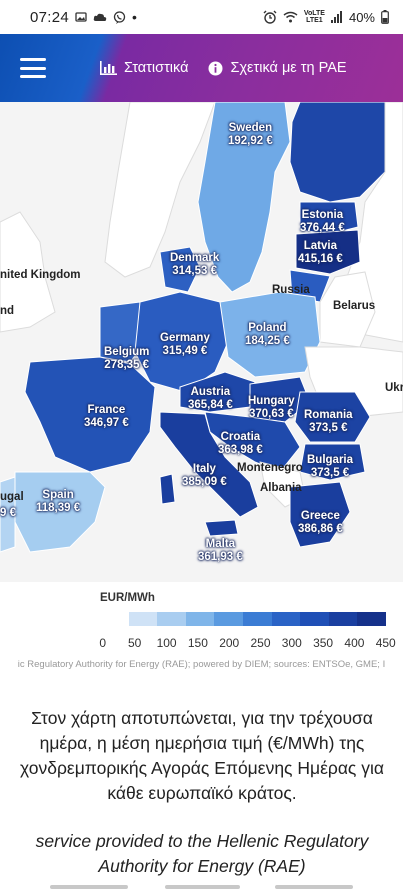 This screenshot has width=403, height=895. I want to click on legend-tick-label: 150, so click(197, 643).